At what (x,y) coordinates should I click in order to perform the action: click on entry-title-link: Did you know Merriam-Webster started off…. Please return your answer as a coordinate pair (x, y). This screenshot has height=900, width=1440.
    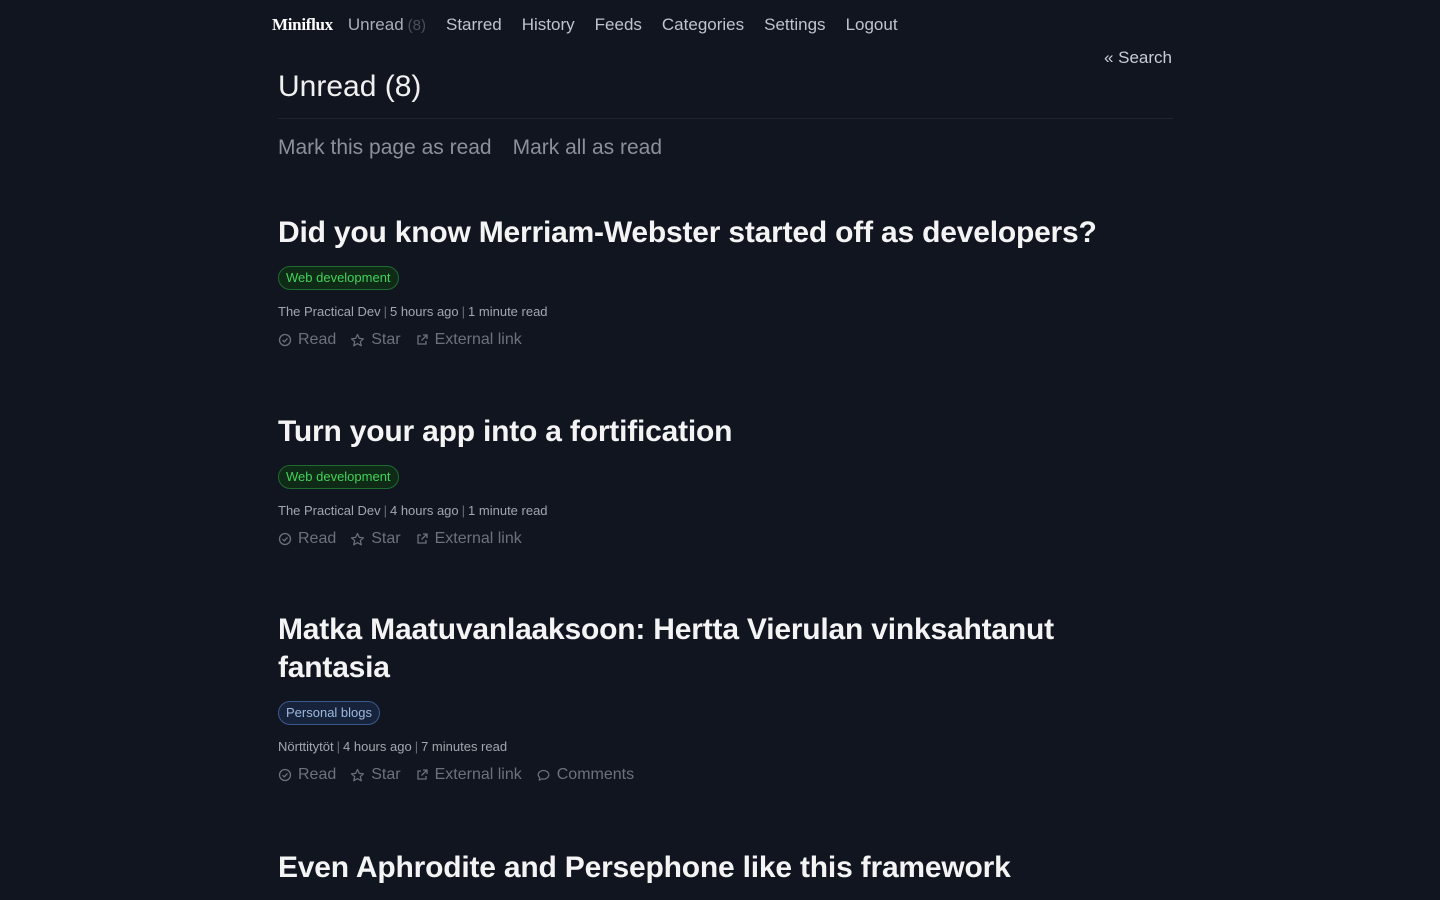
    Looking at the image, I should click on (718, 233).